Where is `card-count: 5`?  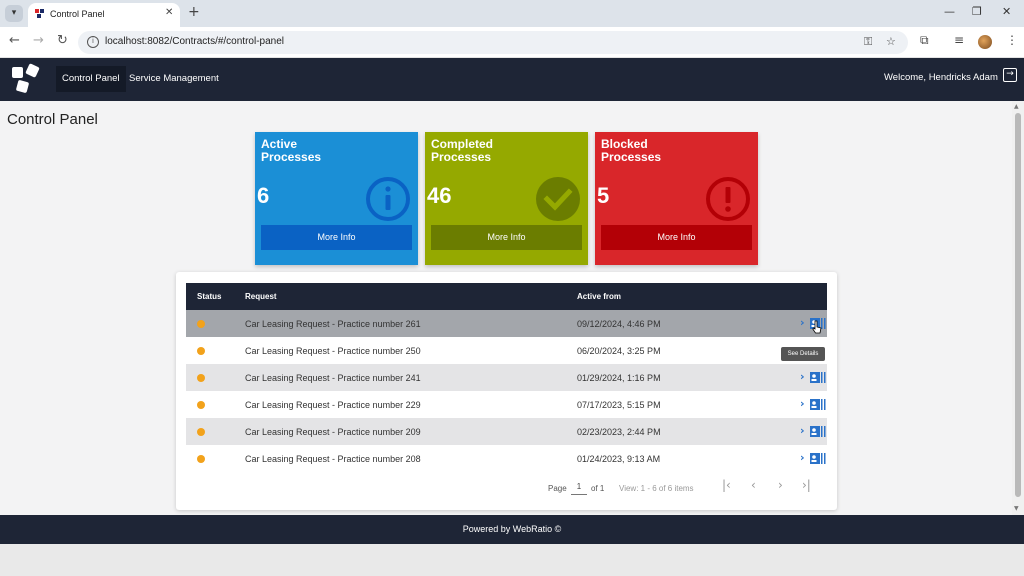
card-count: 5 is located at coordinates (603, 195).